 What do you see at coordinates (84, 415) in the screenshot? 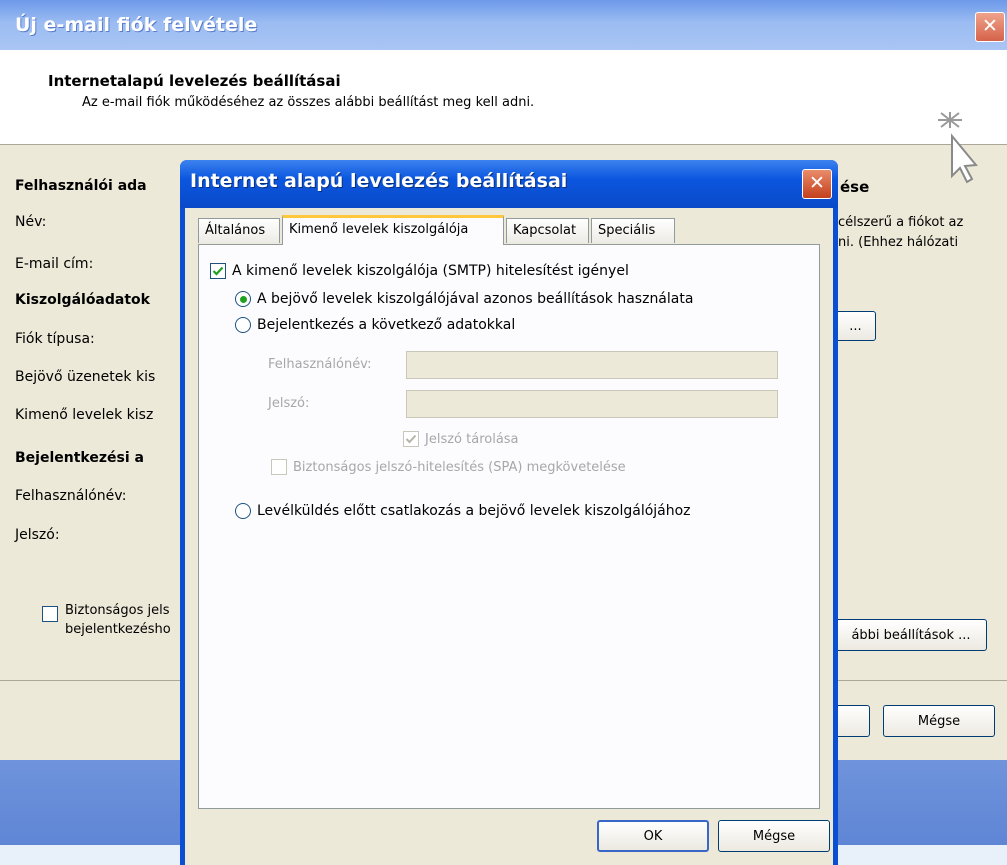
I see `outgoing-server-label: Kimenő levelek kisz` at bounding box center [84, 415].